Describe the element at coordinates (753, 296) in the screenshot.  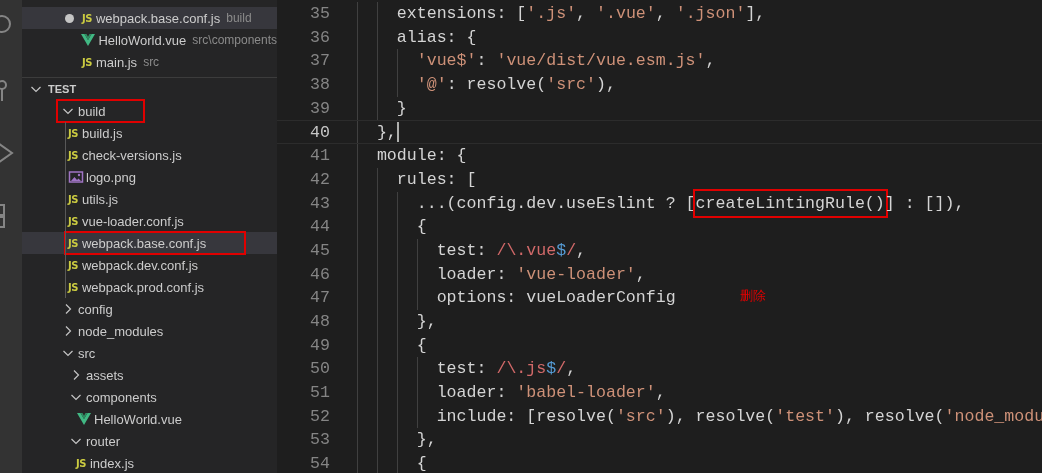
I see `annotation-note: 删除` at that location.